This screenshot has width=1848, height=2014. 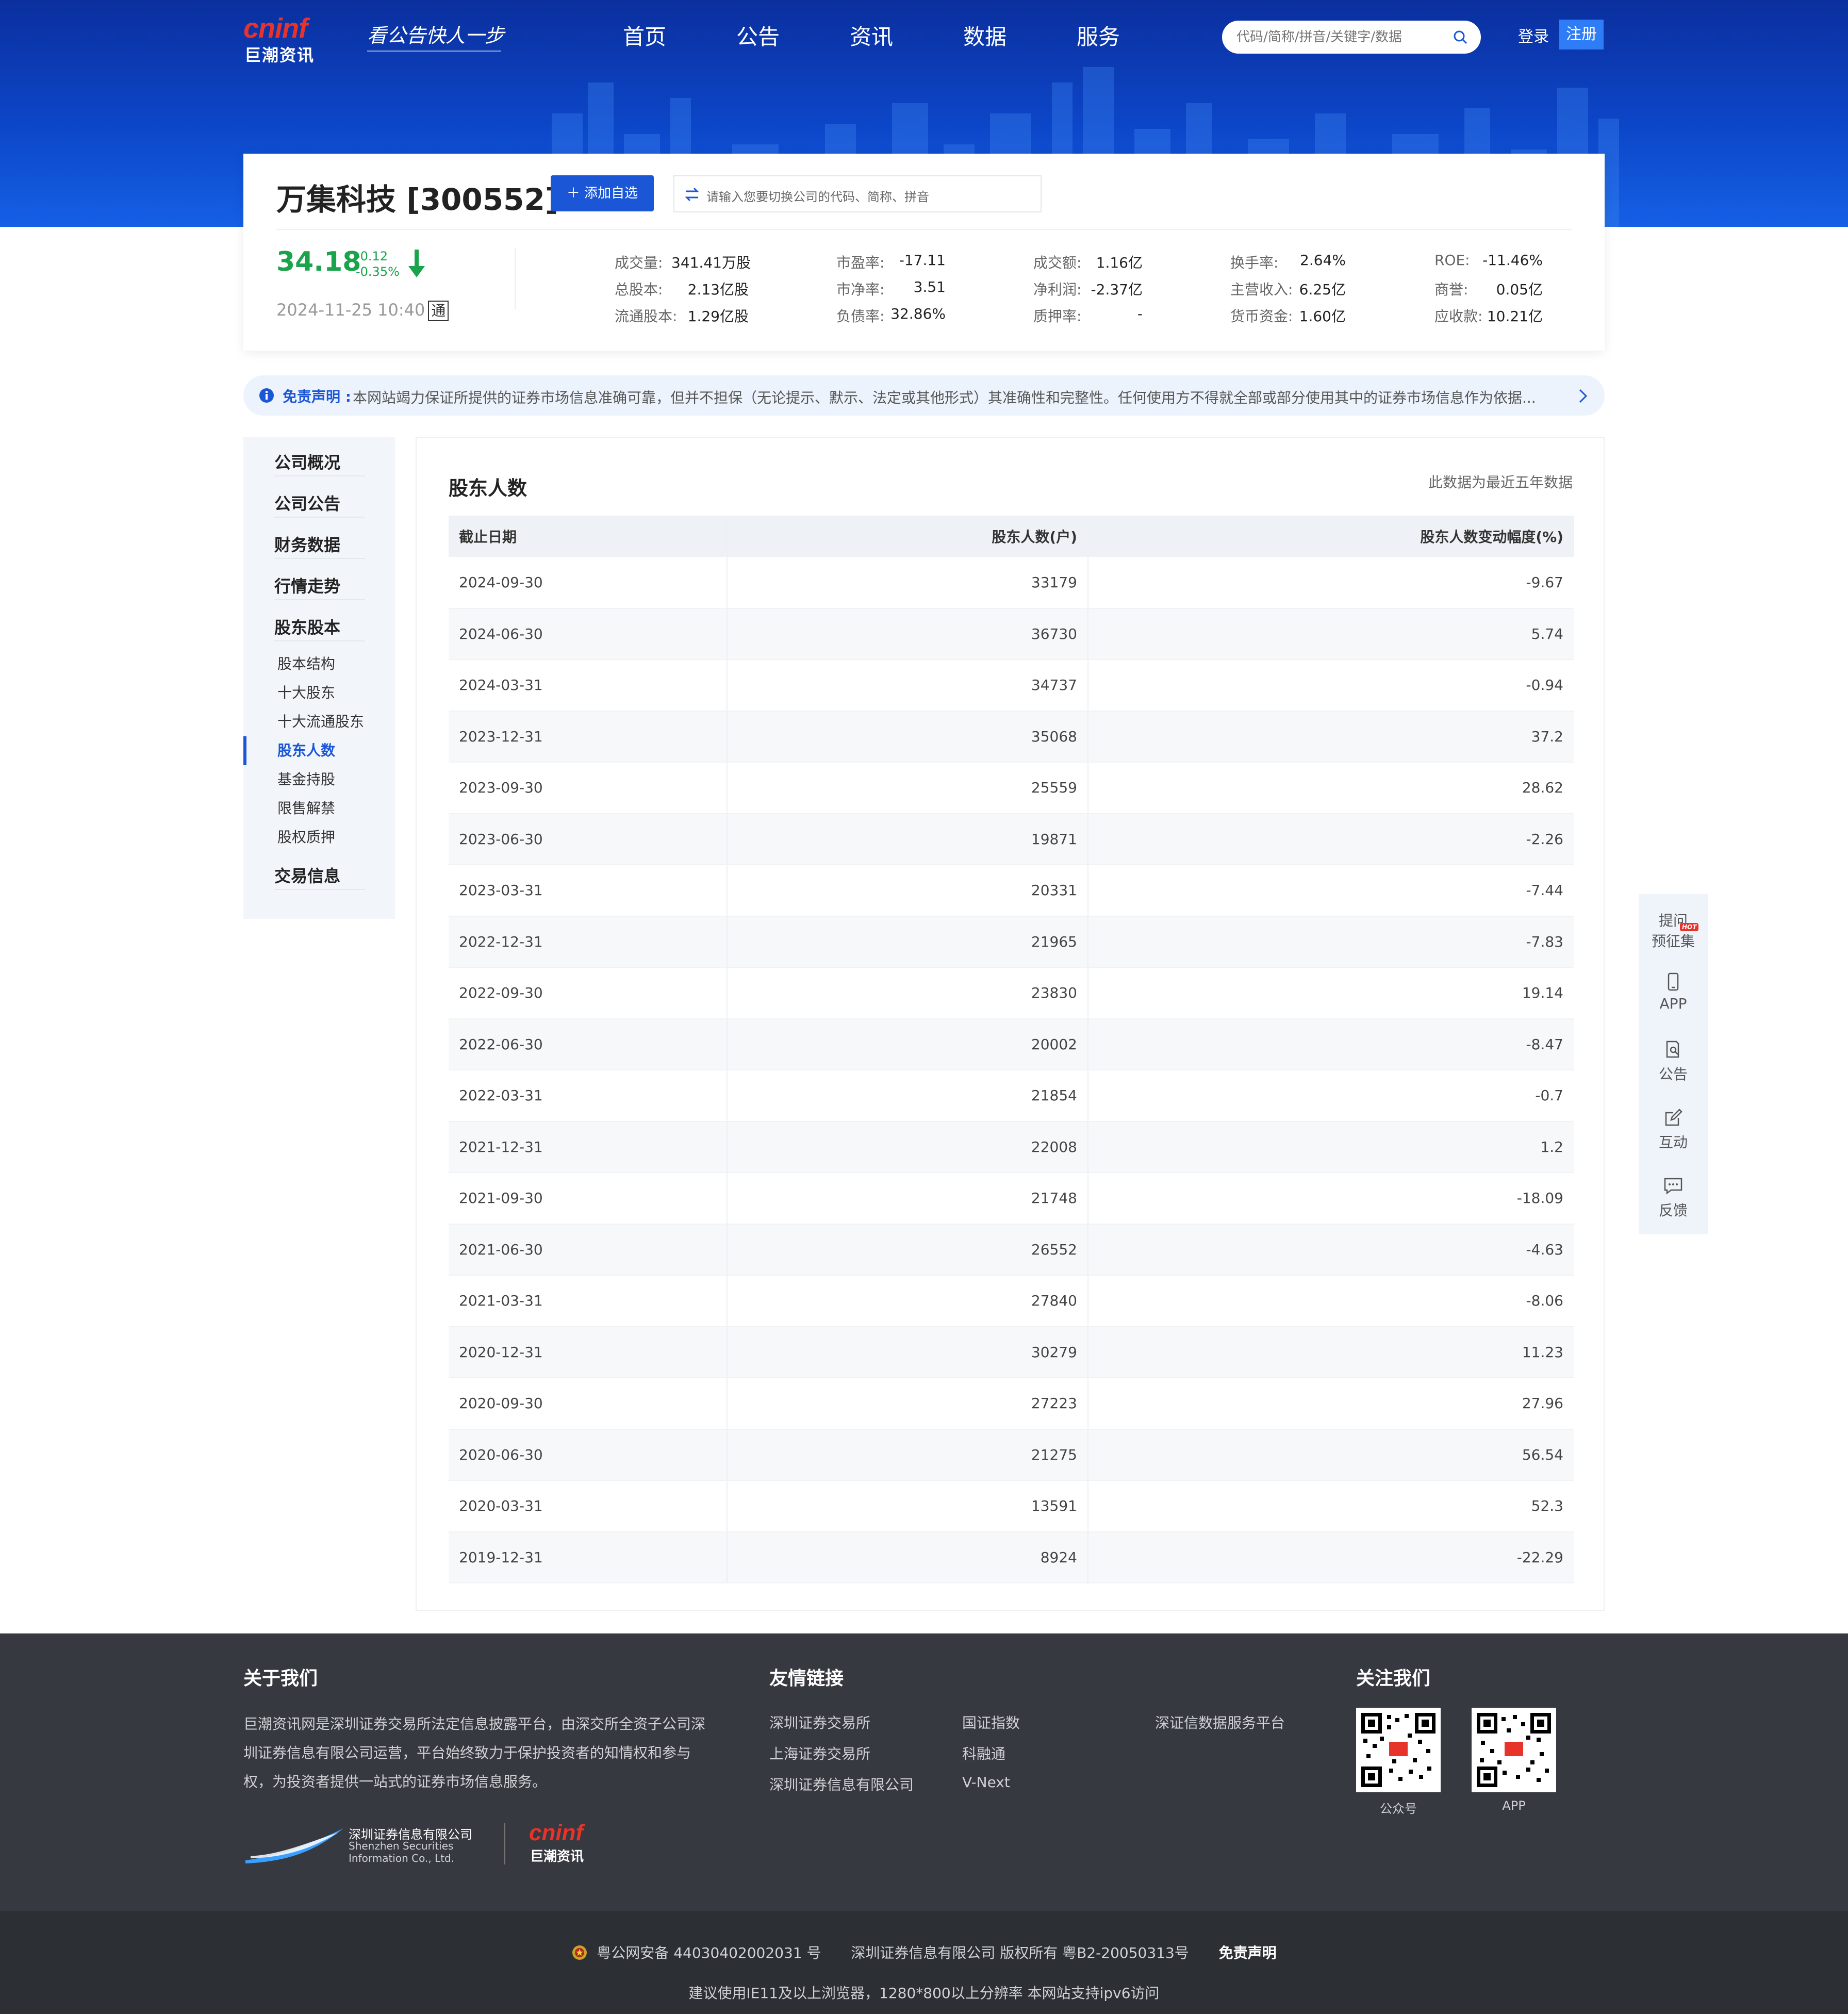 What do you see at coordinates (857, 193) in the screenshot?
I see `company-switch-input: 请输入您要切换公司的代码、简称、拼音` at bounding box center [857, 193].